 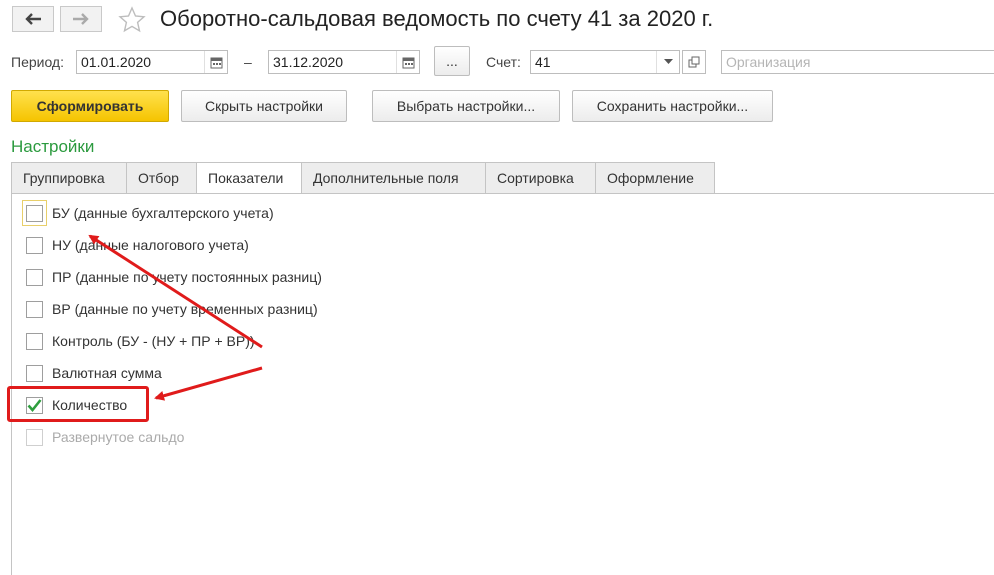 I want to click on tab-grouping: Группировка, so click(x=68, y=178).